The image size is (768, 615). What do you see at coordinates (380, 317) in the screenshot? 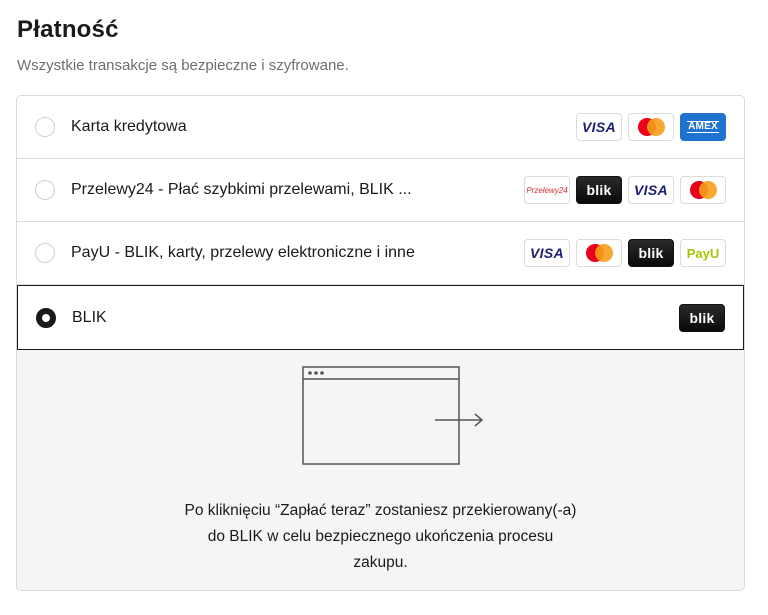
I see `payment-option-blik: BLIK blik` at bounding box center [380, 317].